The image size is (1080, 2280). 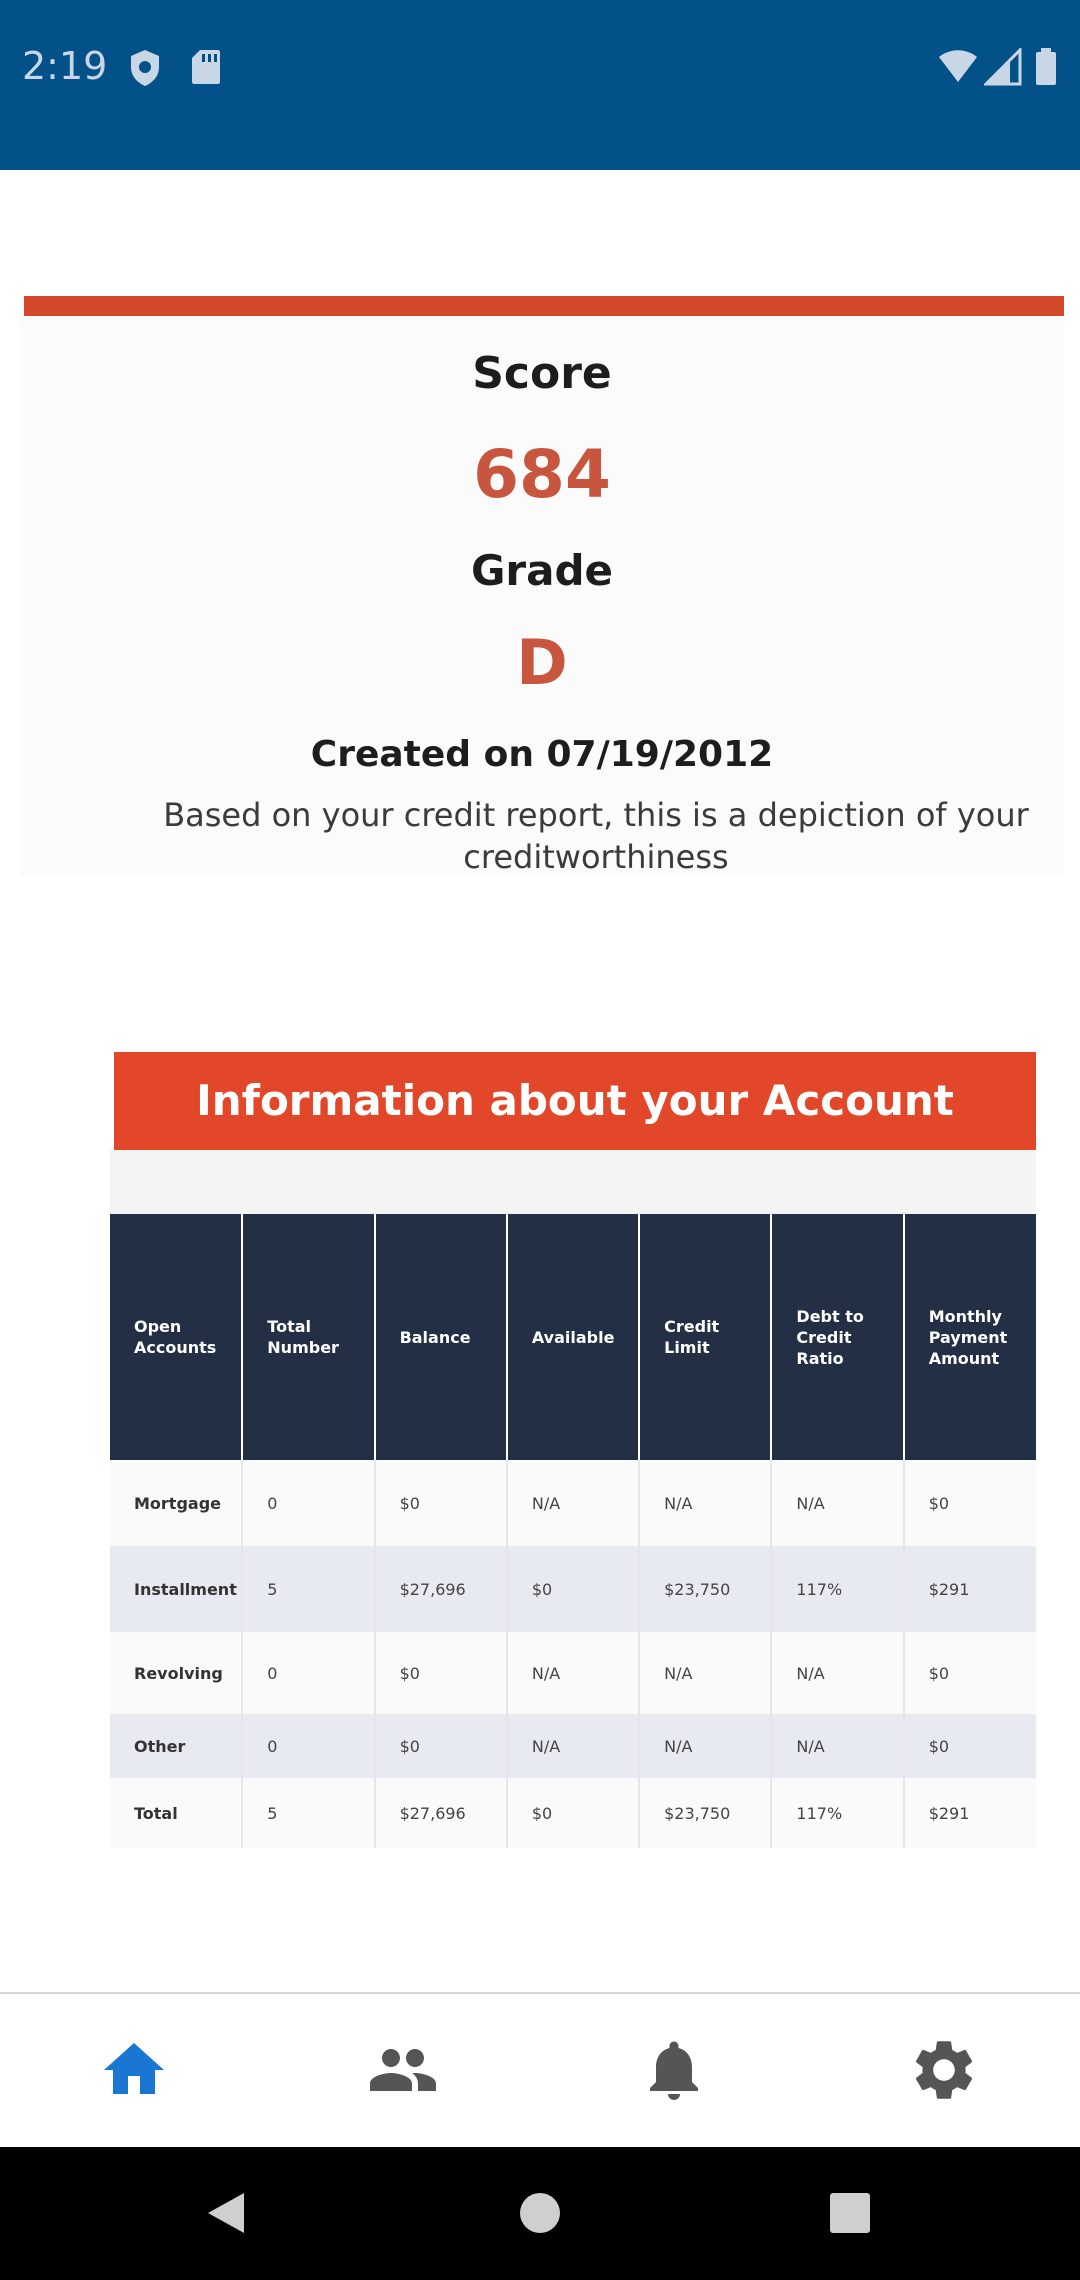 What do you see at coordinates (958, 68) in the screenshot?
I see `wifi-icon` at bounding box center [958, 68].